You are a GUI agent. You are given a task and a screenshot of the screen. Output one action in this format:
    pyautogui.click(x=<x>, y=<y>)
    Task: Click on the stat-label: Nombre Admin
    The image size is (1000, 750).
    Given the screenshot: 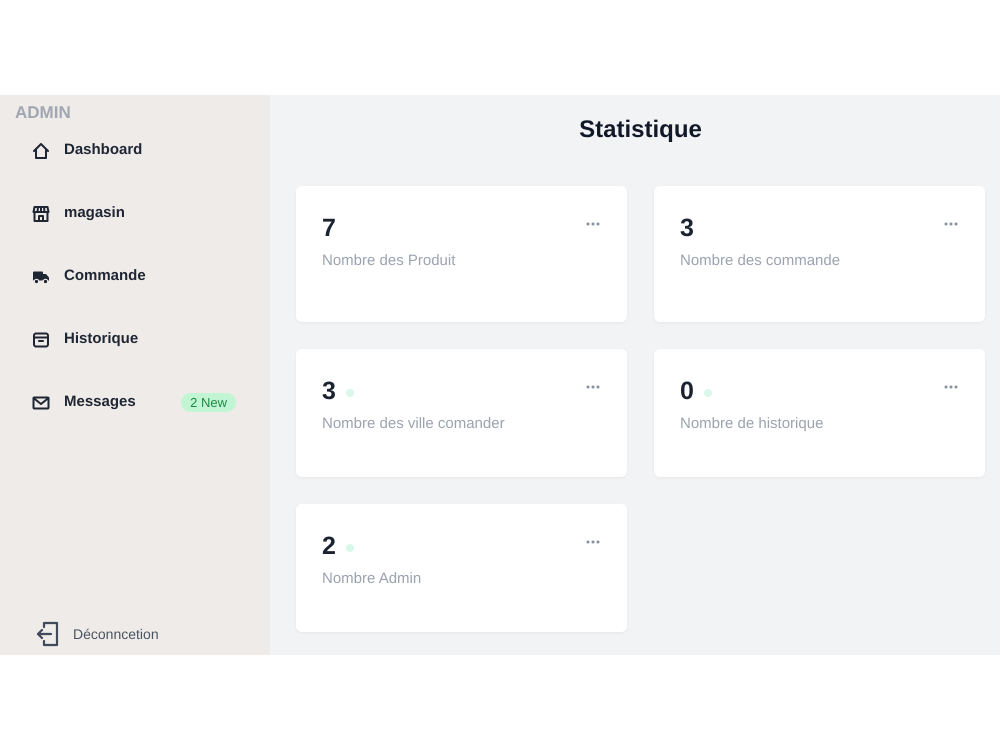 What is the action you would take?
    pyautogui.click(x=372, y=579)
    